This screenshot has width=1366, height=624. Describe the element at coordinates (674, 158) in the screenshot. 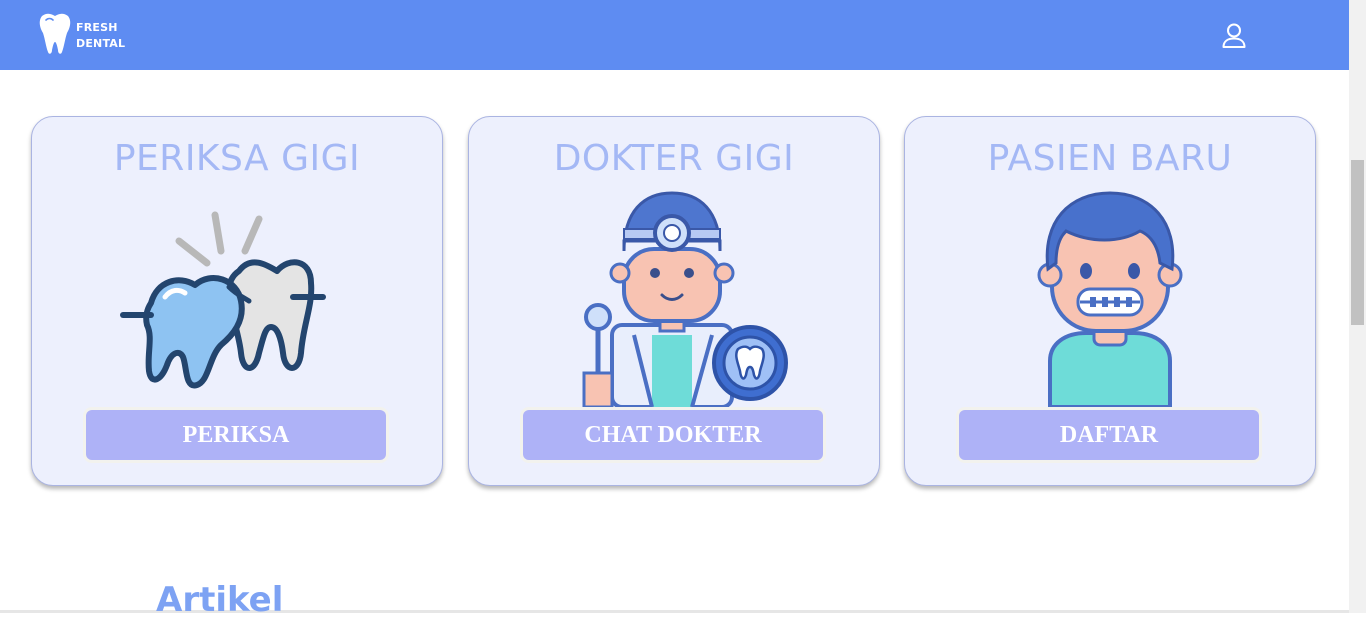

I see `card-title: DOKTER GIGI` at that location.